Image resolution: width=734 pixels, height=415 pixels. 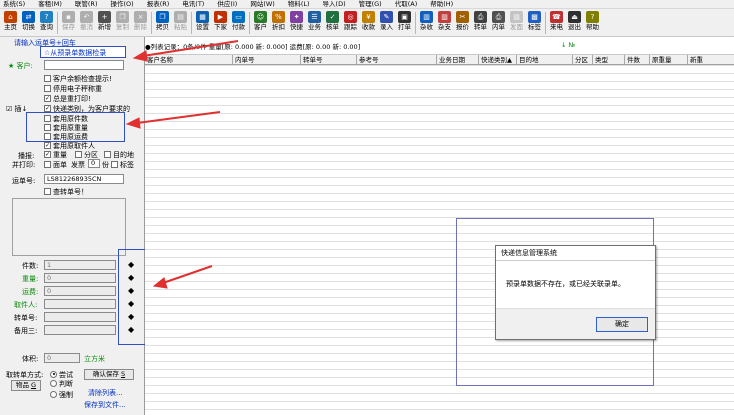 What do you see at coordinates (191, 4) in the screenshot?
I see `menu-item: 电讯(T)` at bounding box center [191, 4].